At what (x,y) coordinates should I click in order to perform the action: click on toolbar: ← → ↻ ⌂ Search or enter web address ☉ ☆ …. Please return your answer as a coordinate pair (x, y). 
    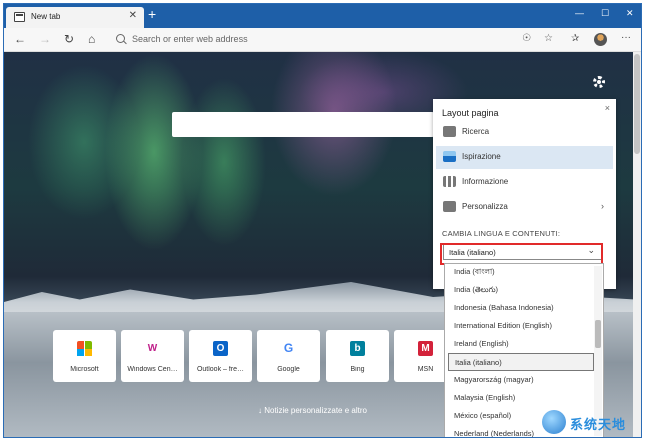
    Looking at the image, I should click on (322, 40).